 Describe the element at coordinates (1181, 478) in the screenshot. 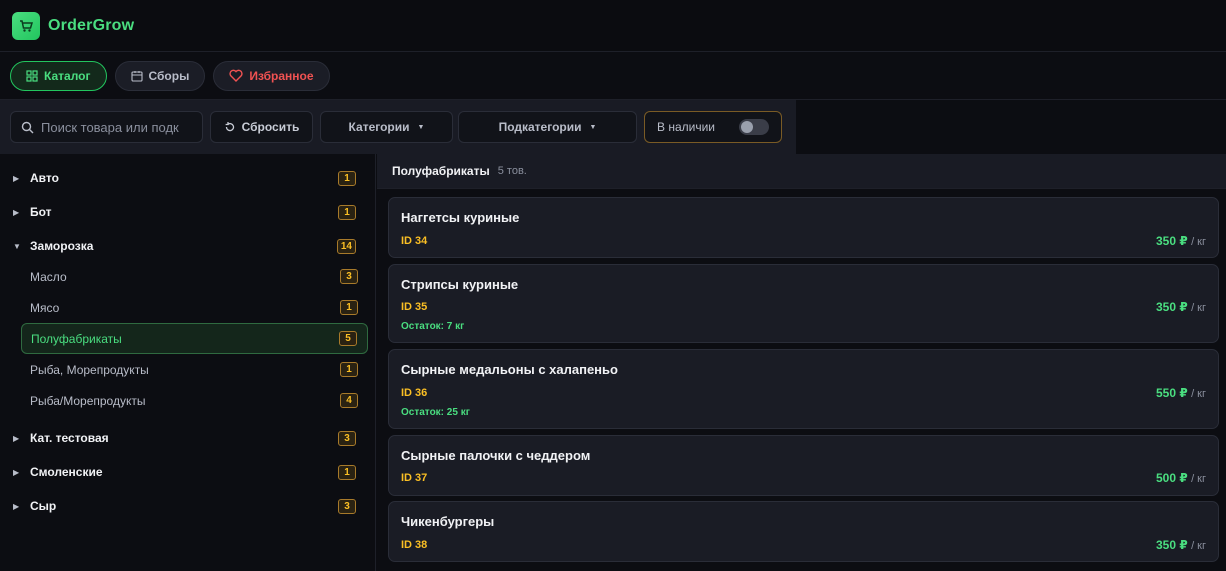

I see `product-price: 500 ₽ / кг` at that location.